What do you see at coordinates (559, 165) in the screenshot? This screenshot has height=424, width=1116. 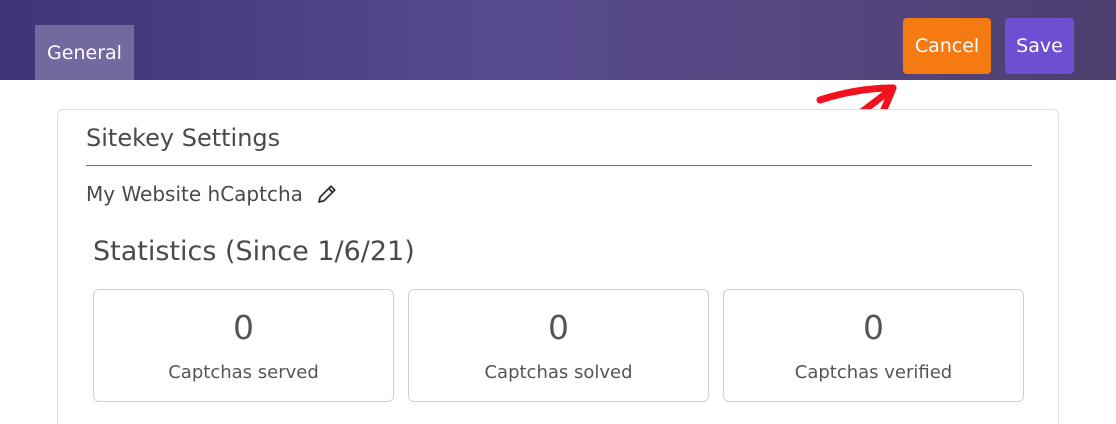 I see `title-divider` at bounding box center [559, 165].